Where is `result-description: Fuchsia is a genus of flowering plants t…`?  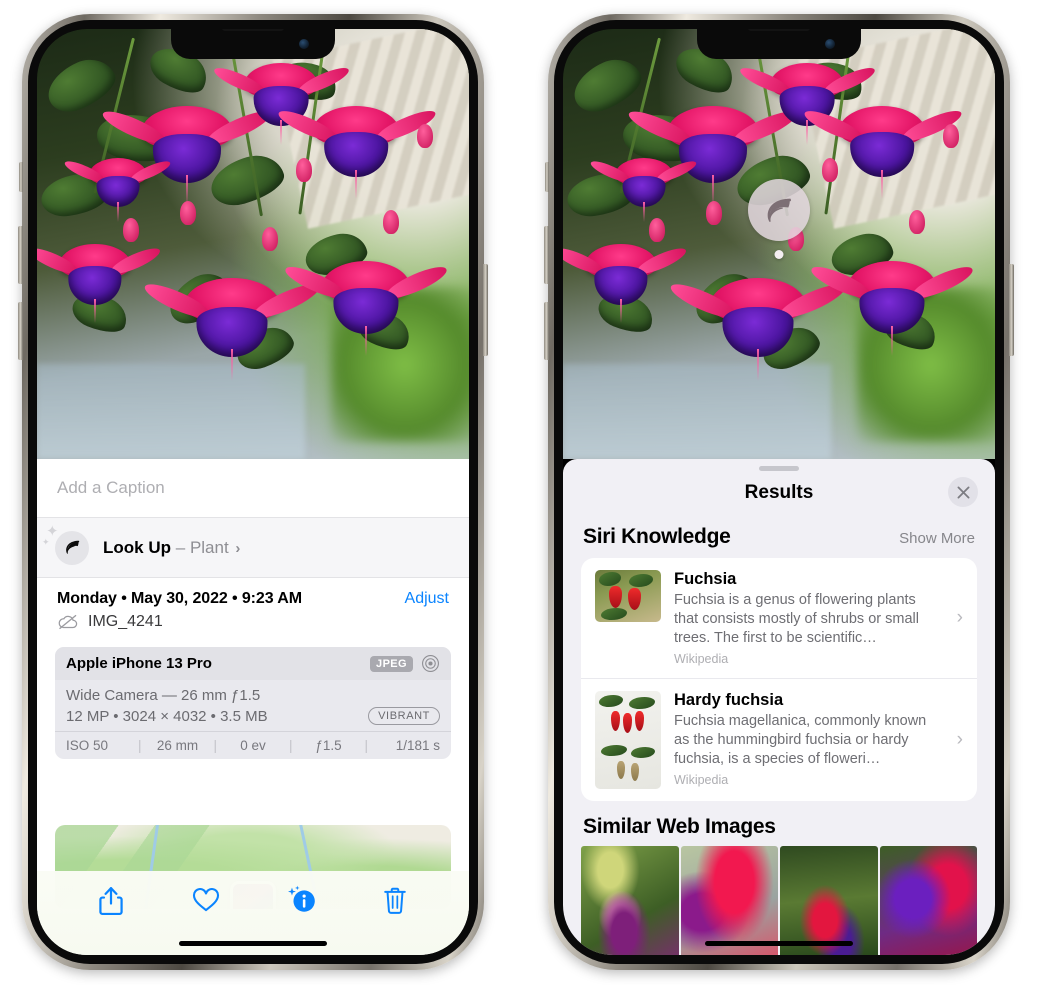 result-description: Fuchsia is a genus of flowering plants t… is located at coordinates (796, 619).